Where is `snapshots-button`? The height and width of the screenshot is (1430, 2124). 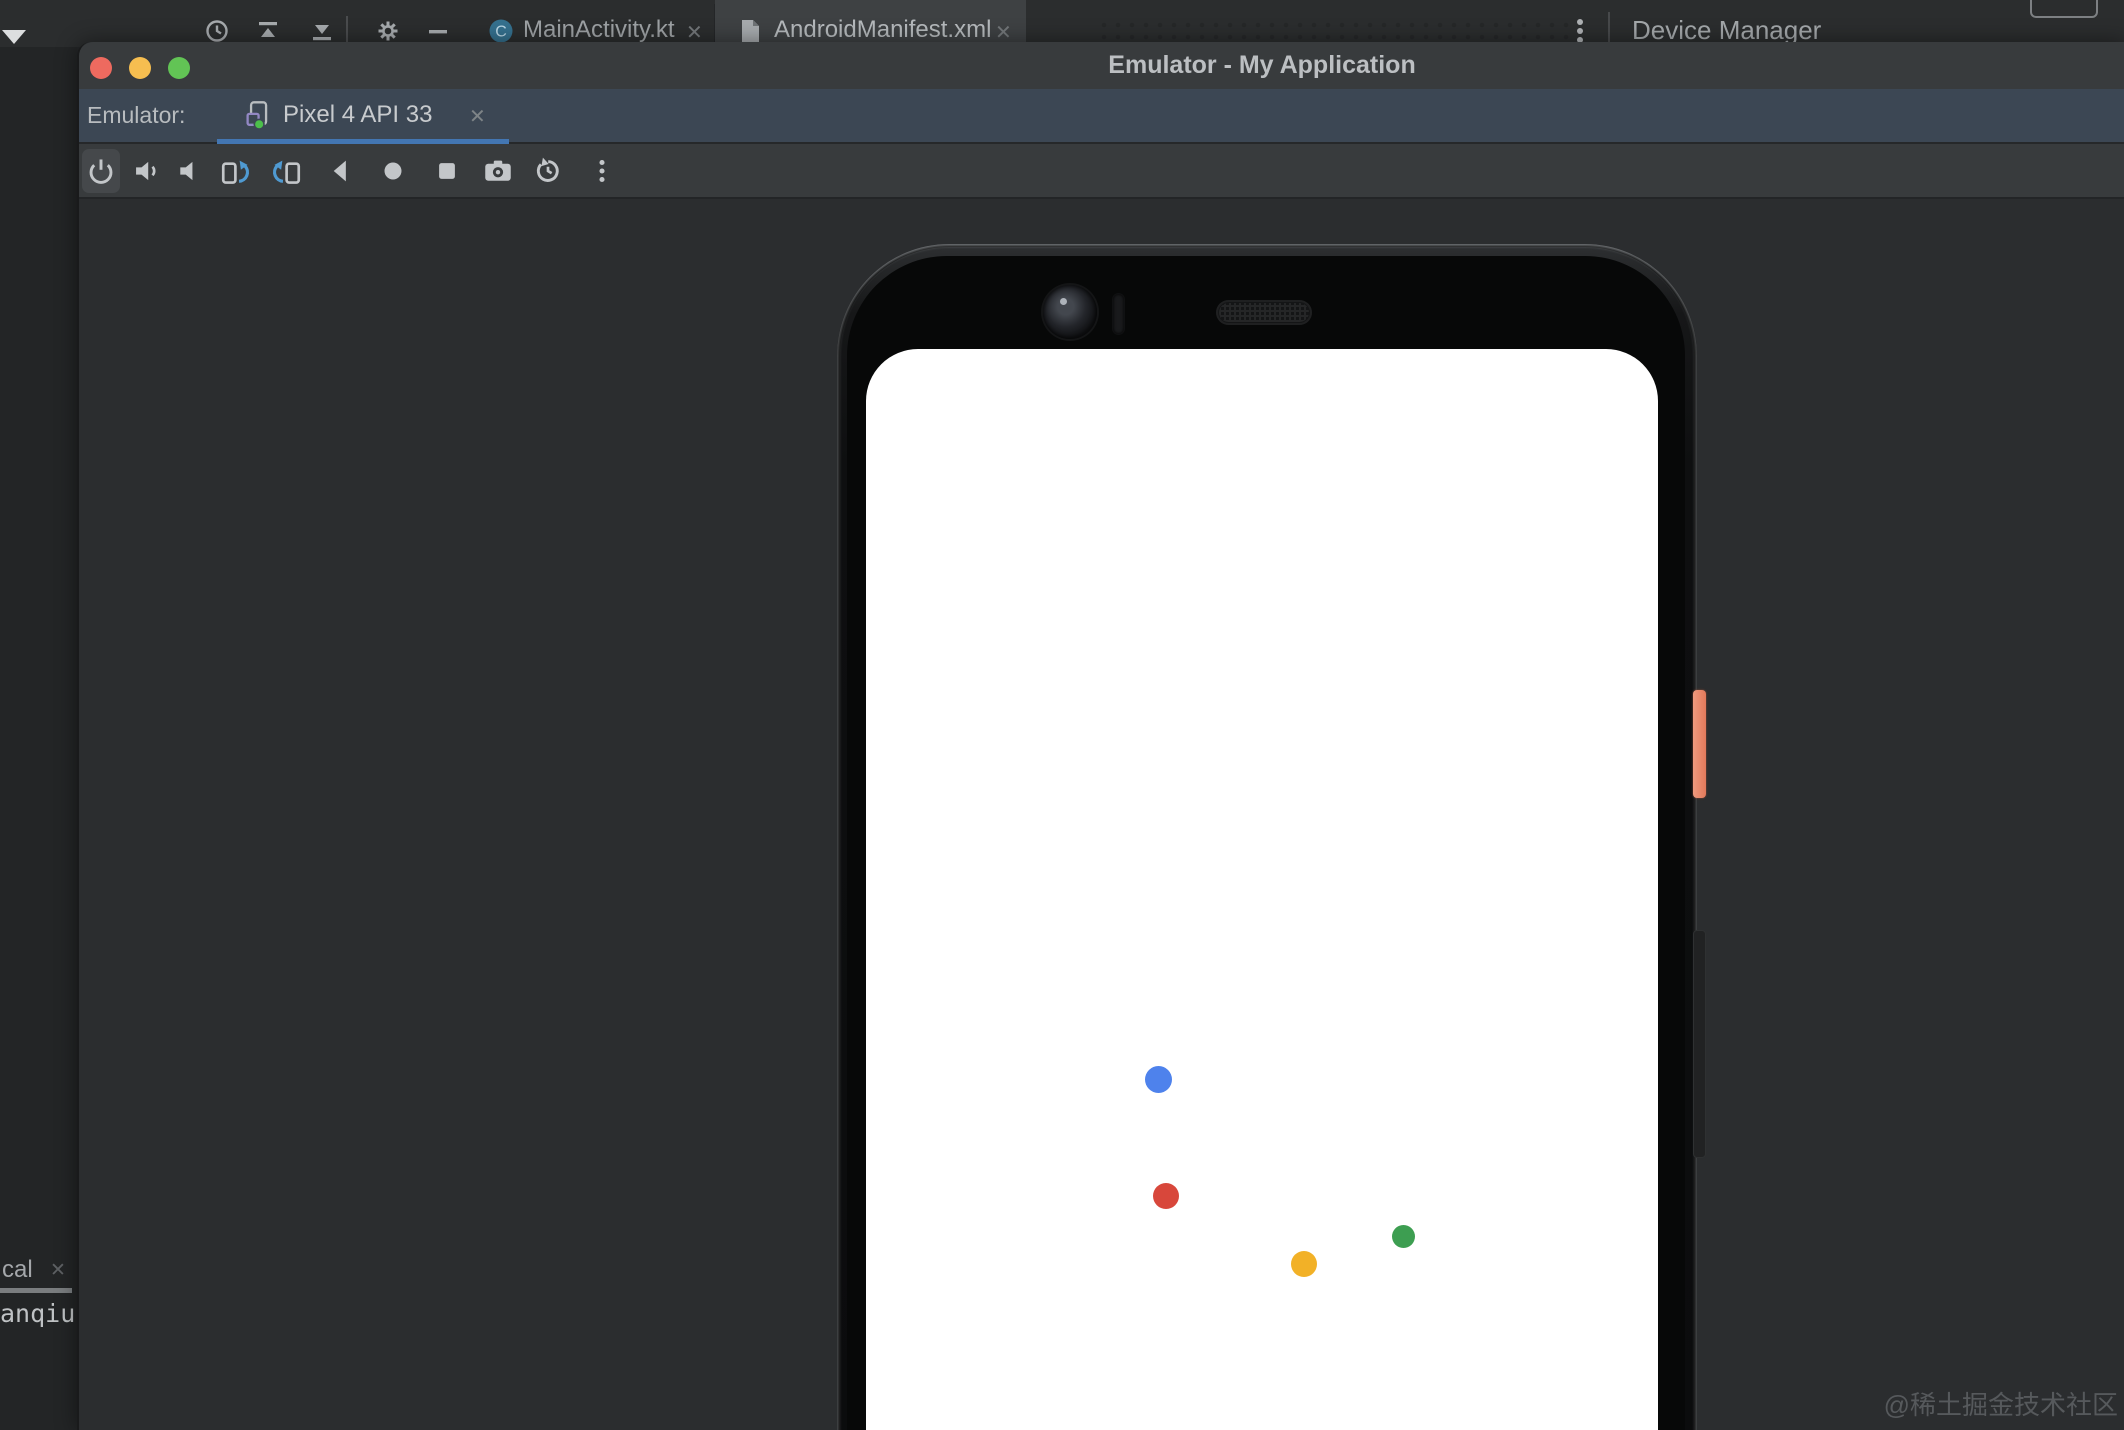 snapshots-button is located at coordinates (548, 171).